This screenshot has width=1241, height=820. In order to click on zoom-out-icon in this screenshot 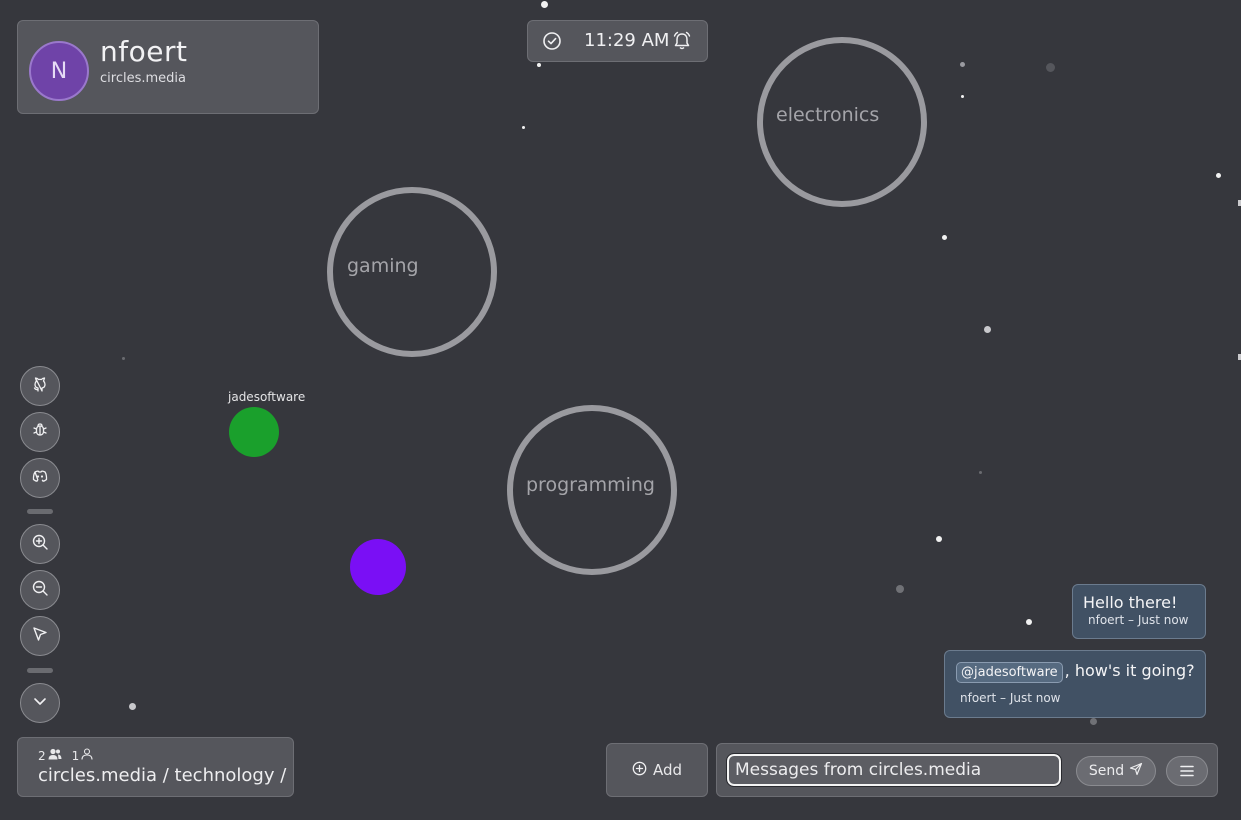, I will do `click(40, 590)`.